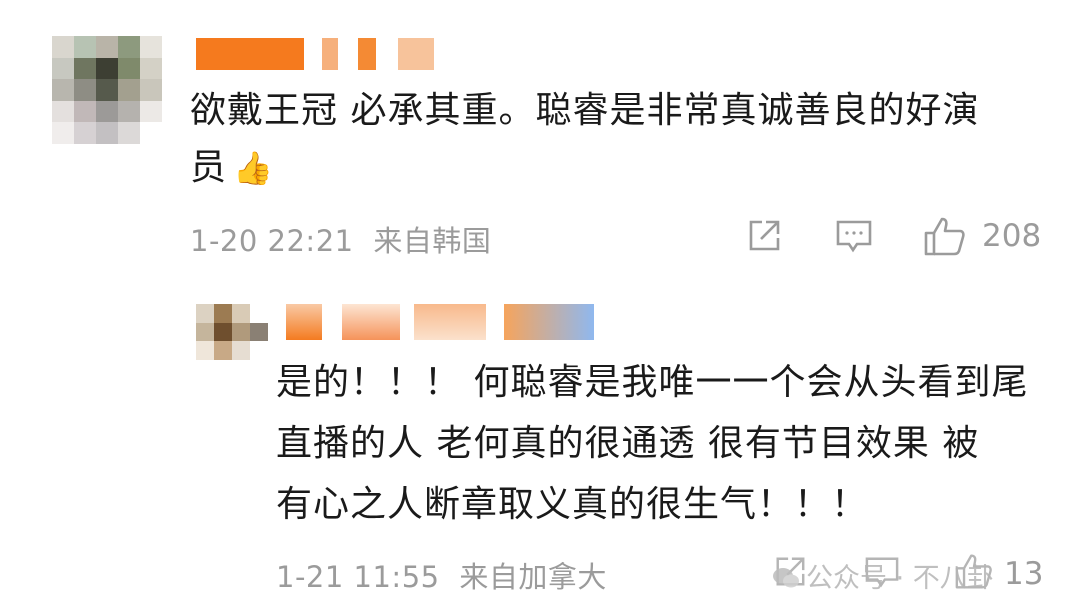  I want to click on comment-meta: 1-20 22:21 来自韩国, so click(340, 239).